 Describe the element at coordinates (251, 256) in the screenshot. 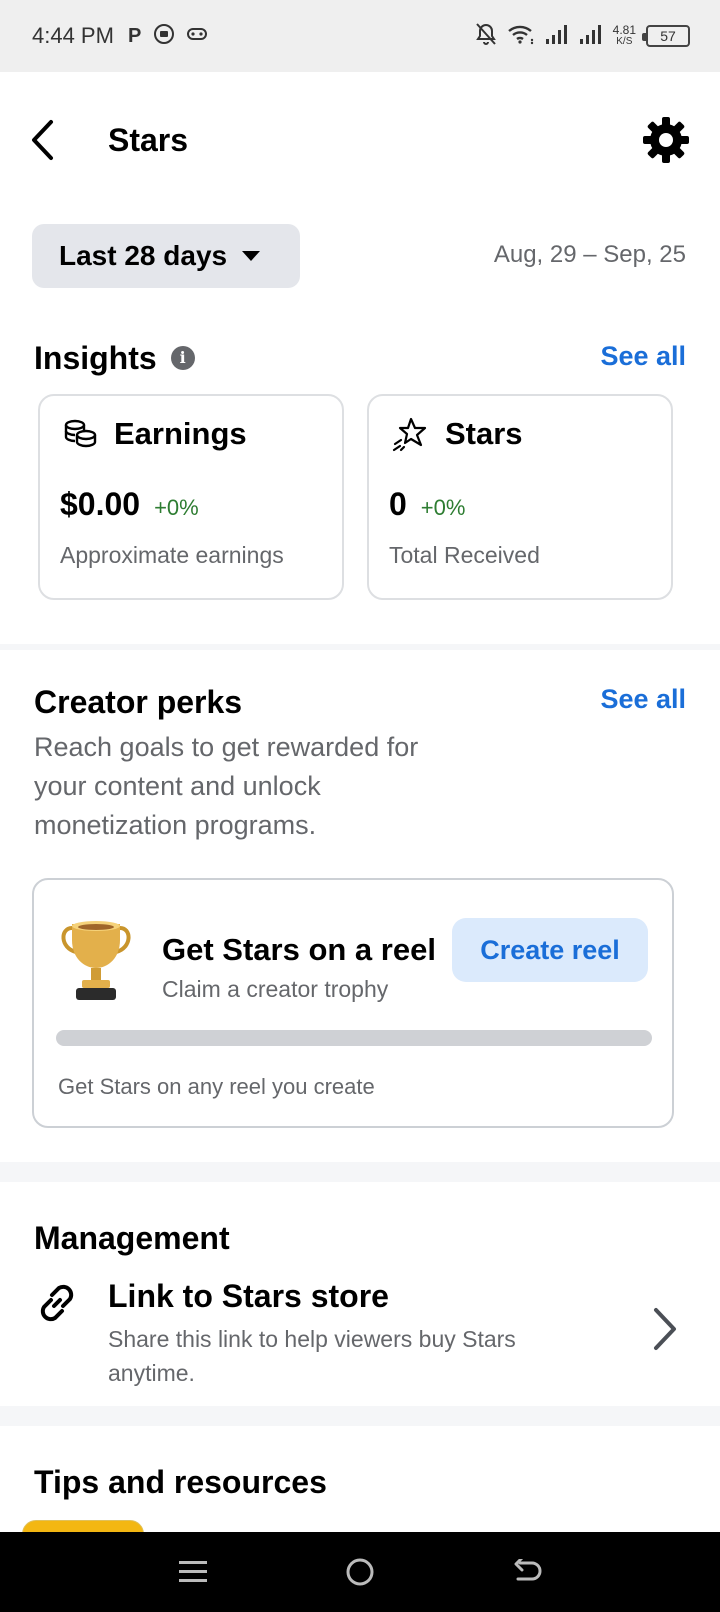

I see `caret-down-icon` at that location.